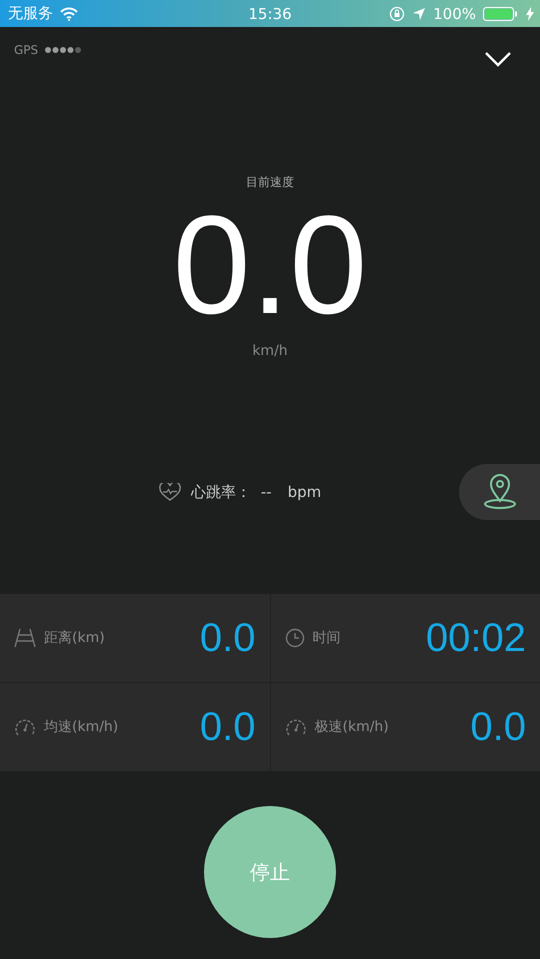 The height and width of the screenshot is (959, 540). What do you see at coordinates (220, 492) in the screenshot?
I see `heart-rate-label: 心跳率：` at bounding box center [220, 492].